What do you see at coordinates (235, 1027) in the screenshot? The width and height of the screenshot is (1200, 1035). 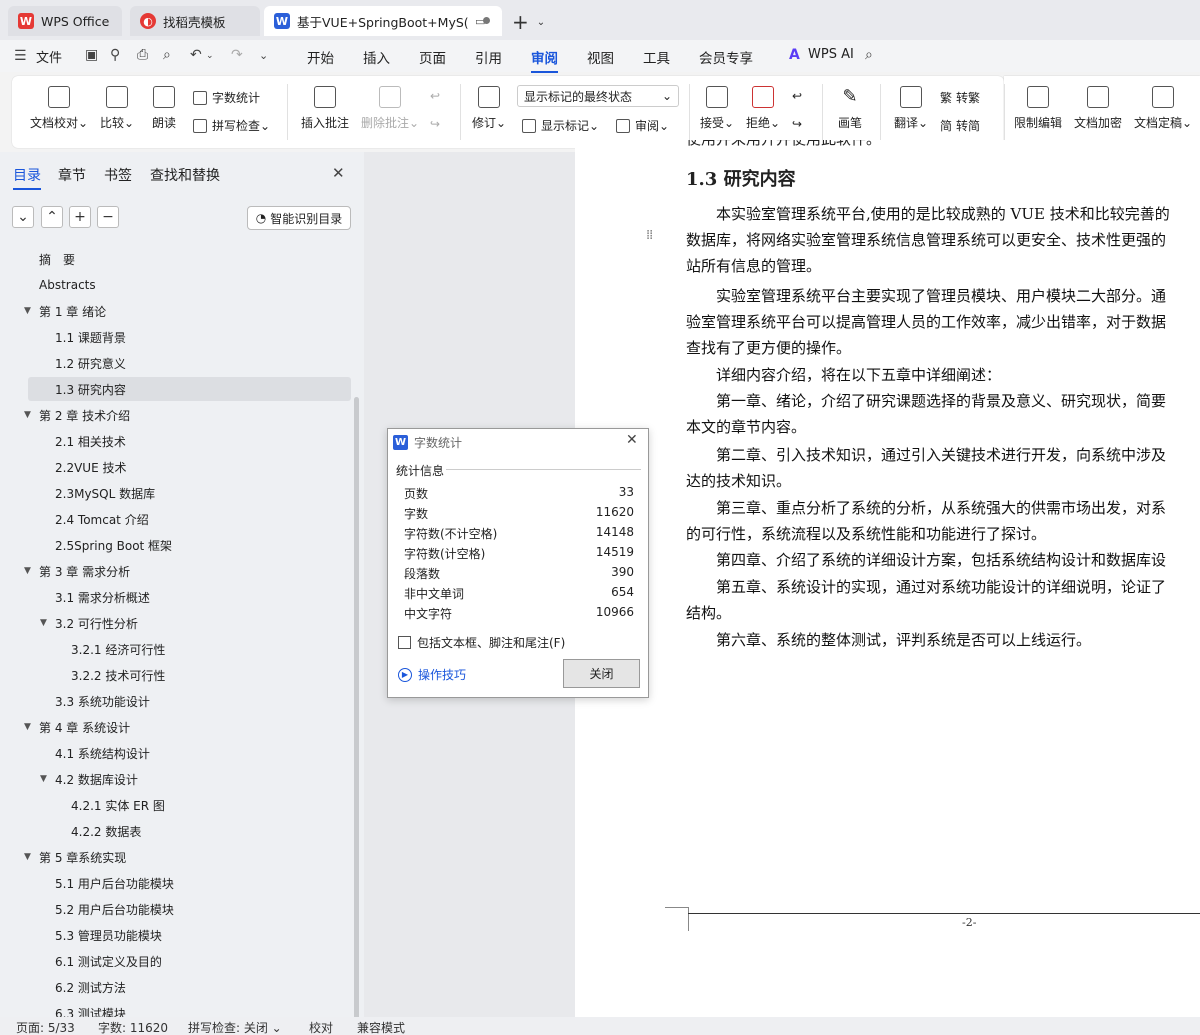 I see `status-spell: 拼写检查: 关闭 ⌄` at bounding box center [235, 1027].